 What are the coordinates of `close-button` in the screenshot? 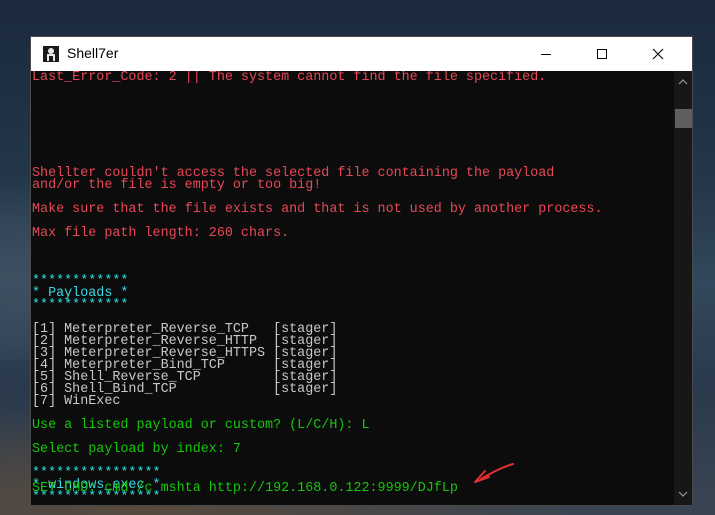 It's located at (658, 54).